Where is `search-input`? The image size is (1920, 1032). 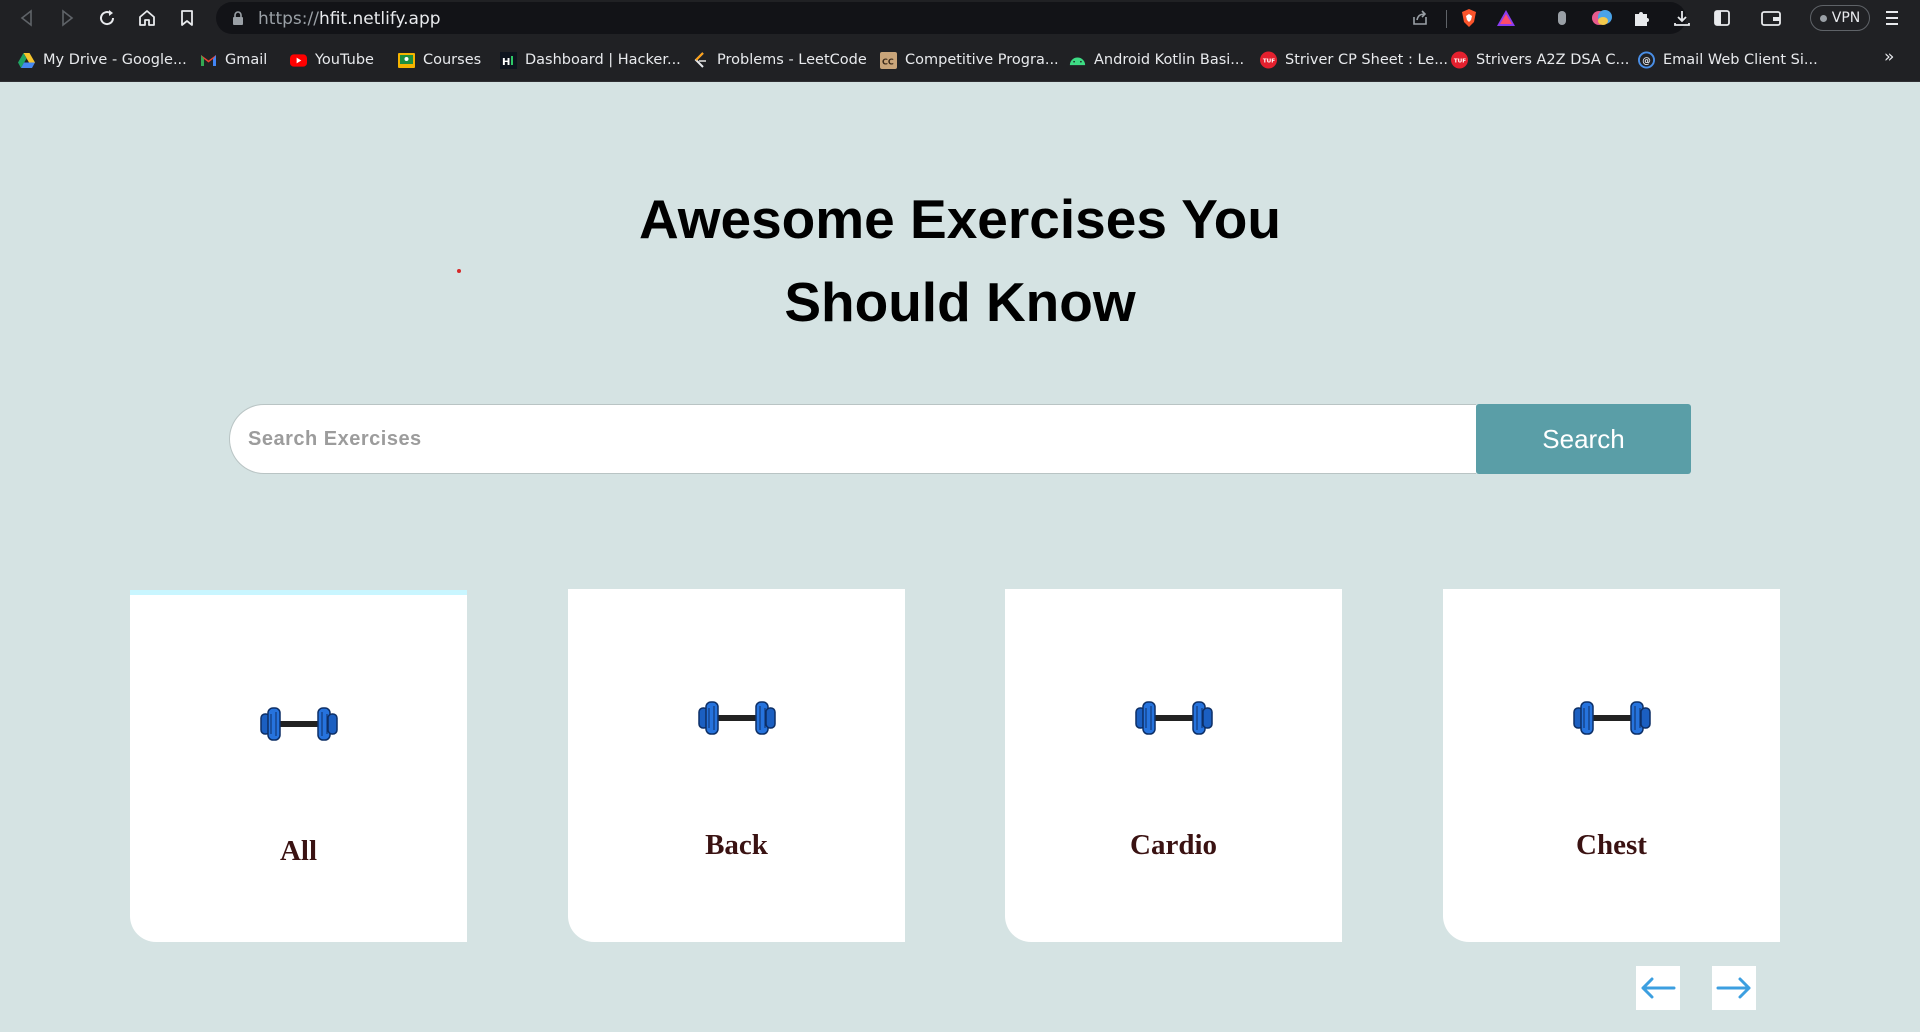 search-input is located at coordinates (852, 439).